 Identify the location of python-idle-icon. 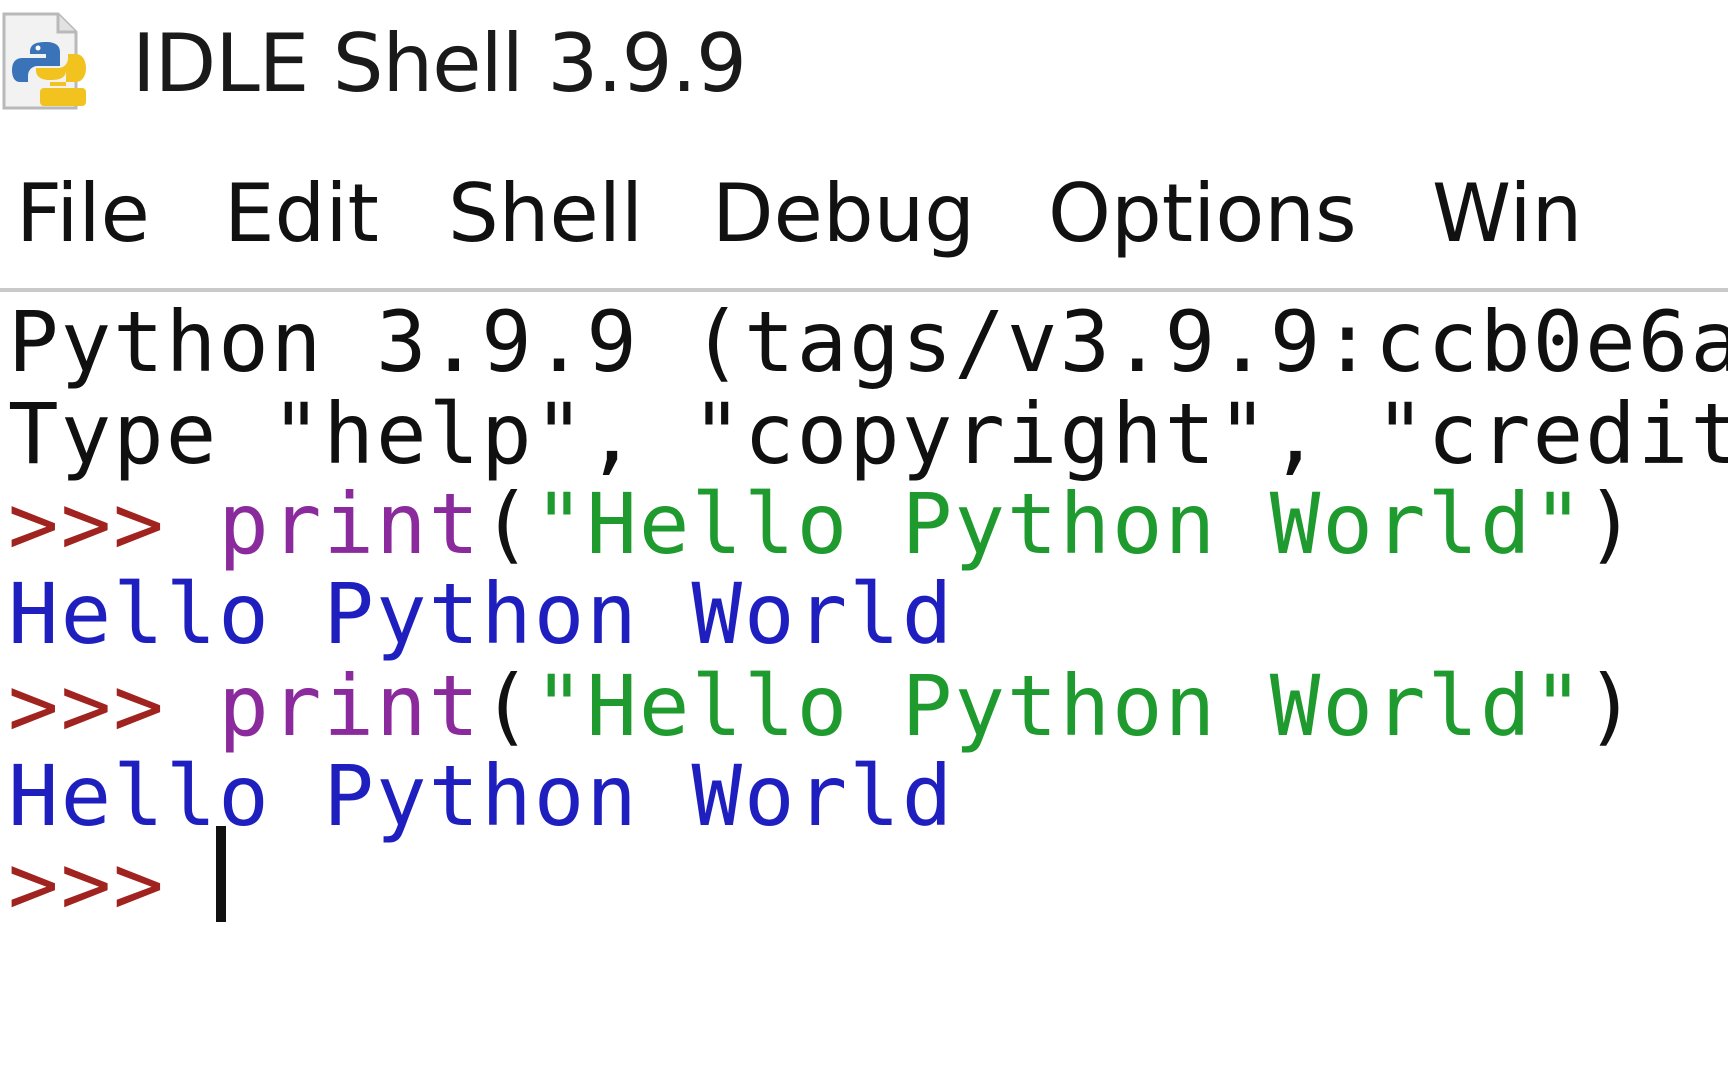
(48, 60).